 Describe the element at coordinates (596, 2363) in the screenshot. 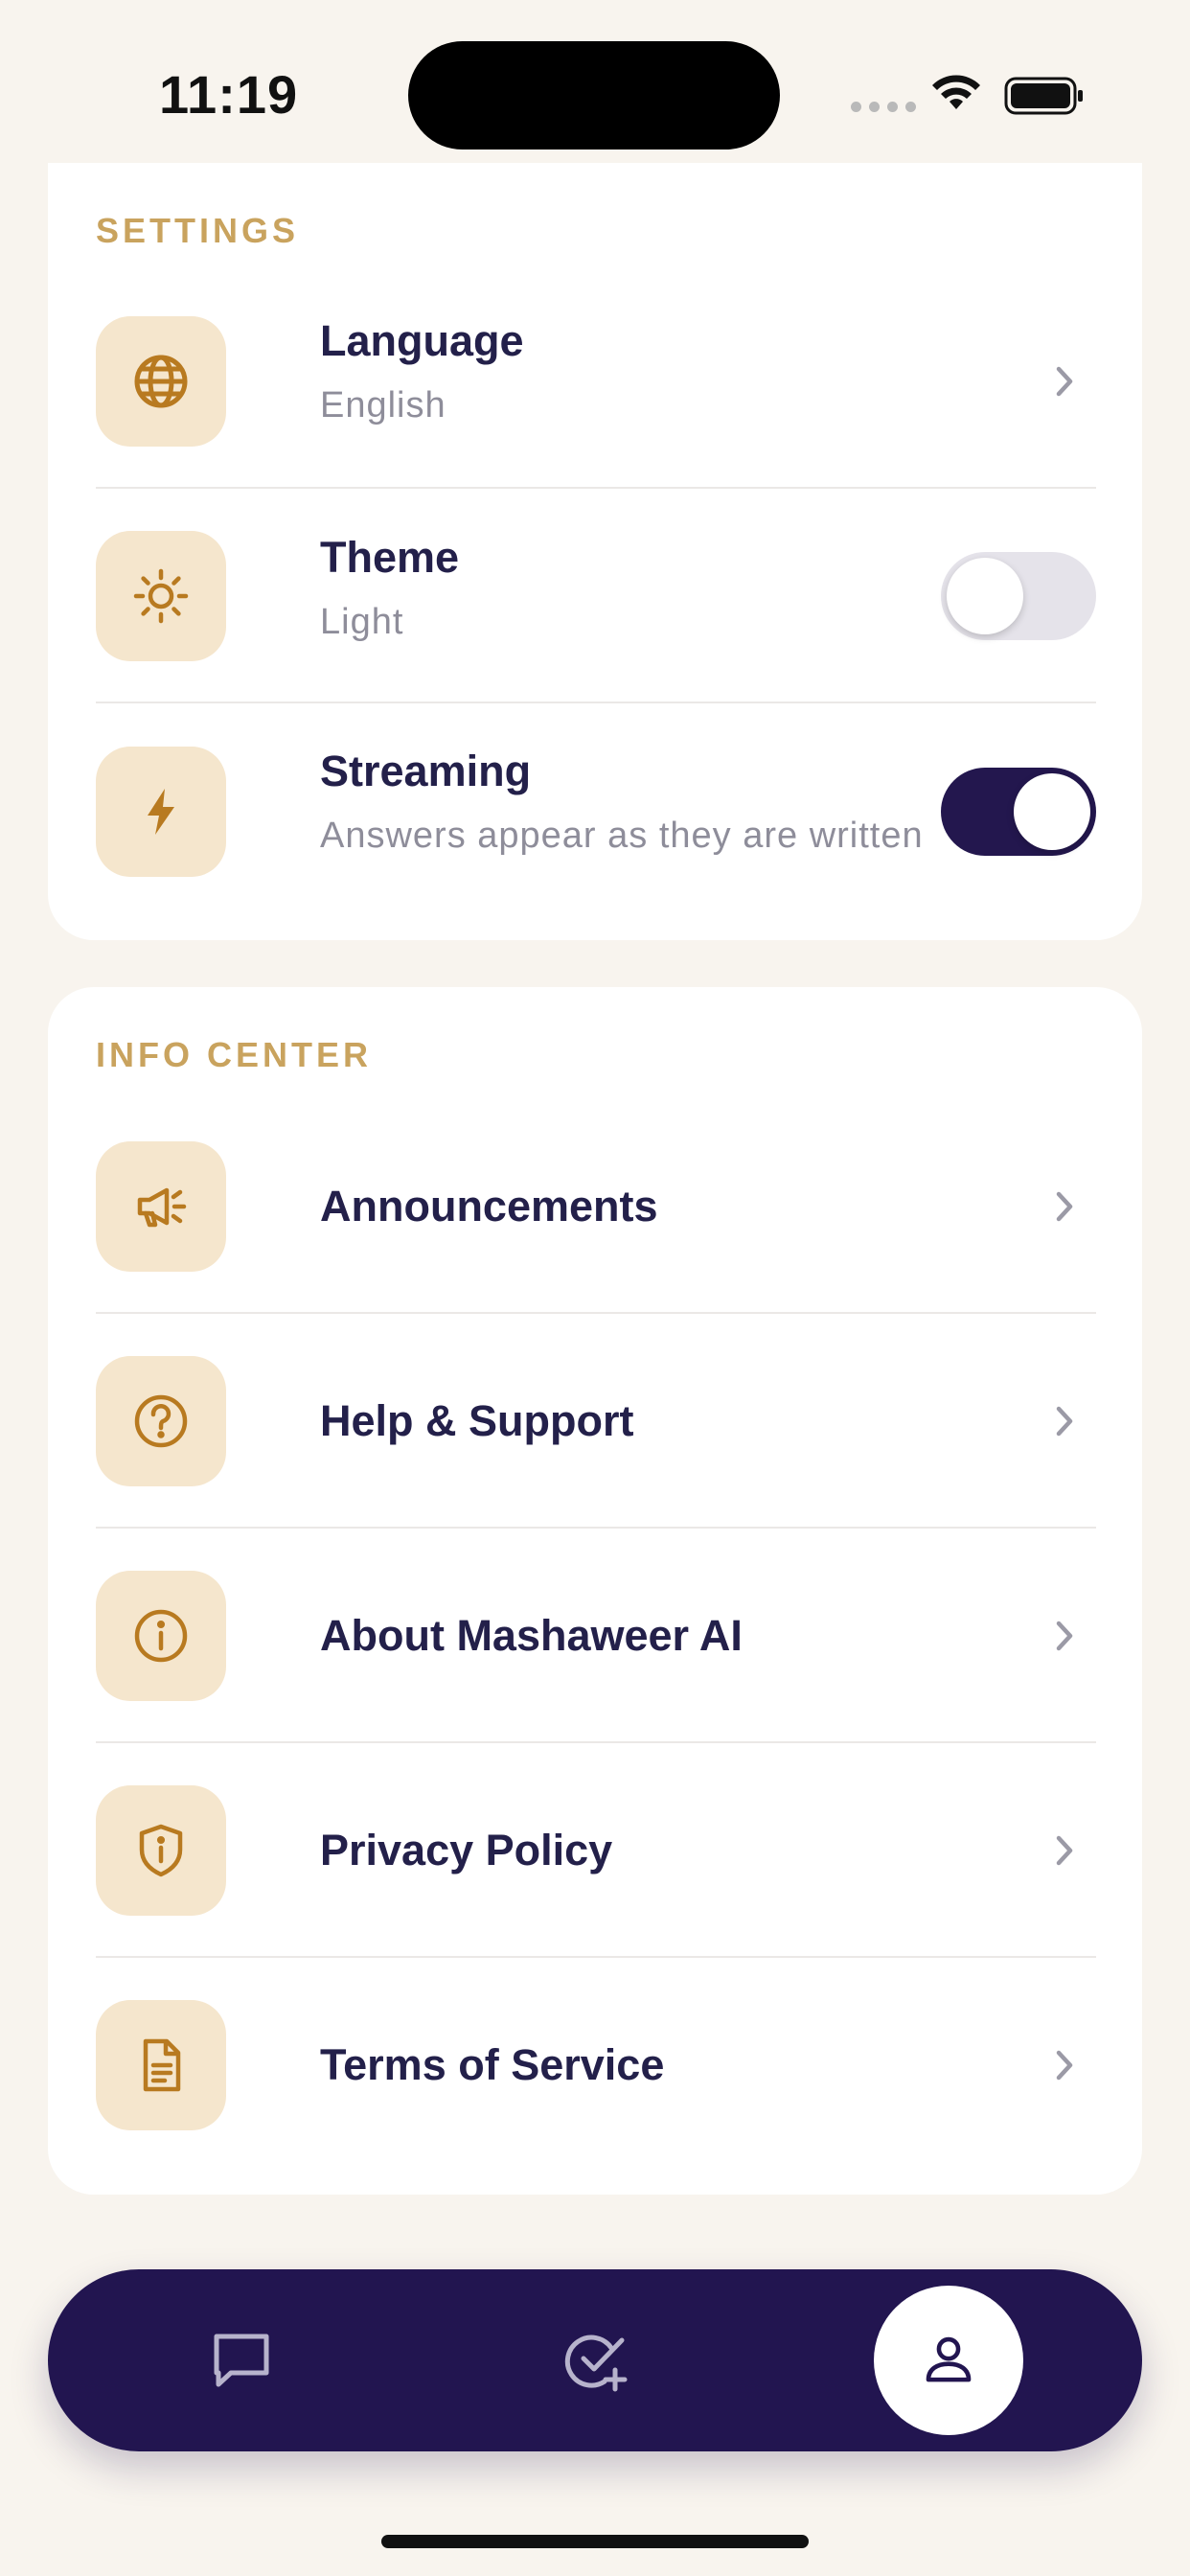

I see `check-add-icon` at that location.